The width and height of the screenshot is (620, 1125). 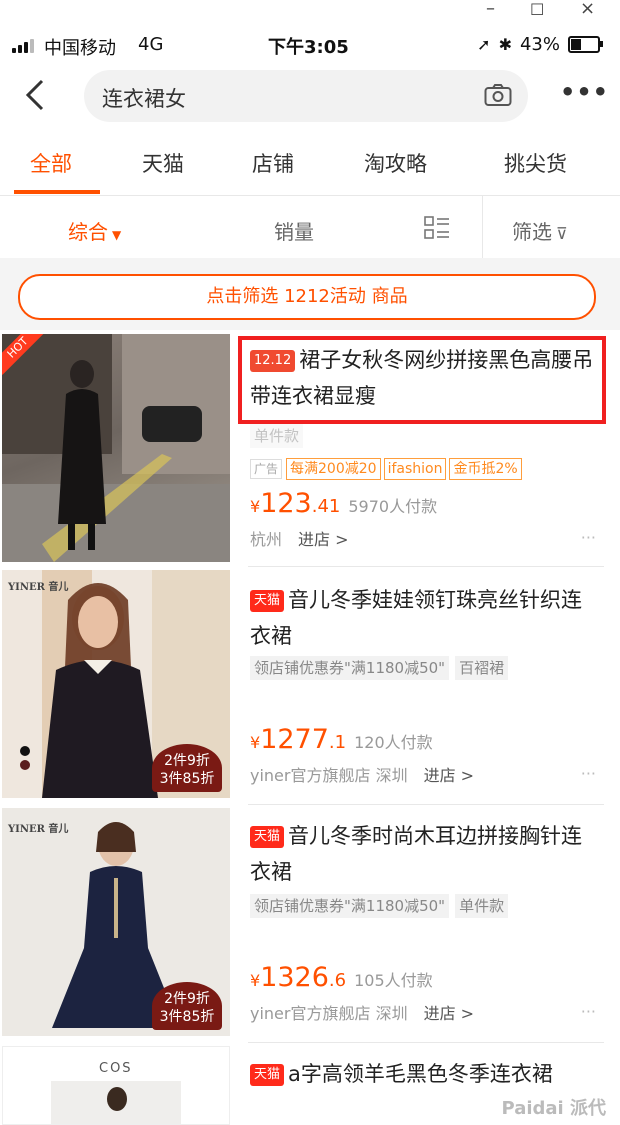 I want to click on battery-percent: 43%, so click(x=539, y=44).